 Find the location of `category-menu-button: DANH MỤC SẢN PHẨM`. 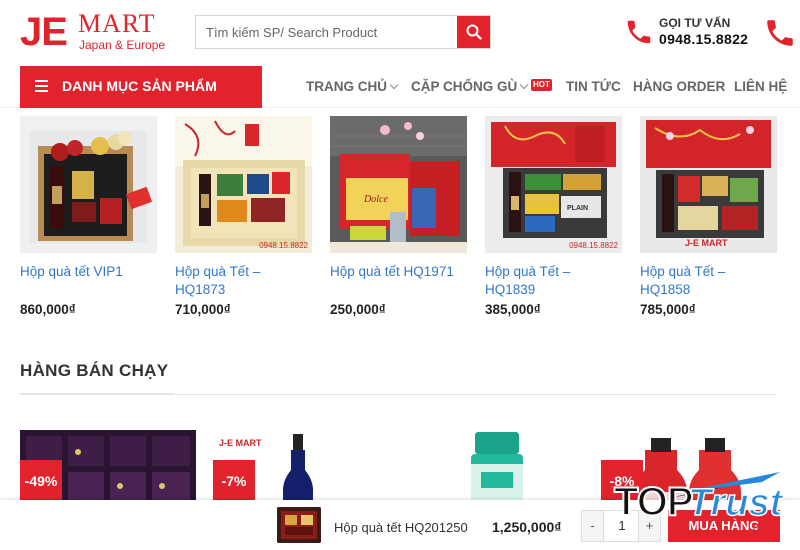

category-menu-button: DANH MỤC SẢN PHẨM is located at coordinates (141, 87).